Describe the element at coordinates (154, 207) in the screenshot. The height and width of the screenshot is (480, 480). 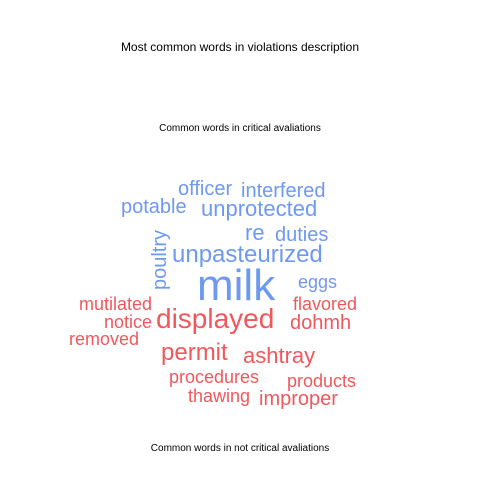
I see `word-potable: potable` at that location.